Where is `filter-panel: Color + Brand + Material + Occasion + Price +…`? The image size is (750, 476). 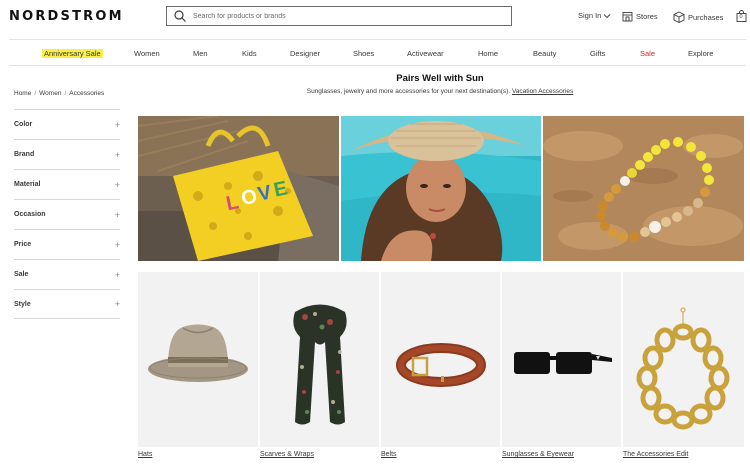 filter-panel: Color + Brand + Material + Occasion + Price +… is located at coordinates (67, 214).